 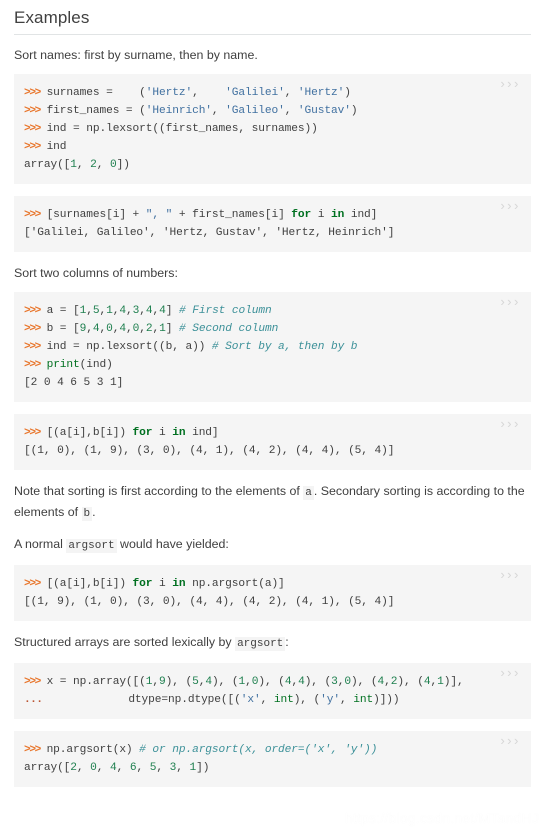 What do you see at coordinates (229, 329) in the screenshot?
I see `code-token-com: # Second column` at bounding box center [229, 329].